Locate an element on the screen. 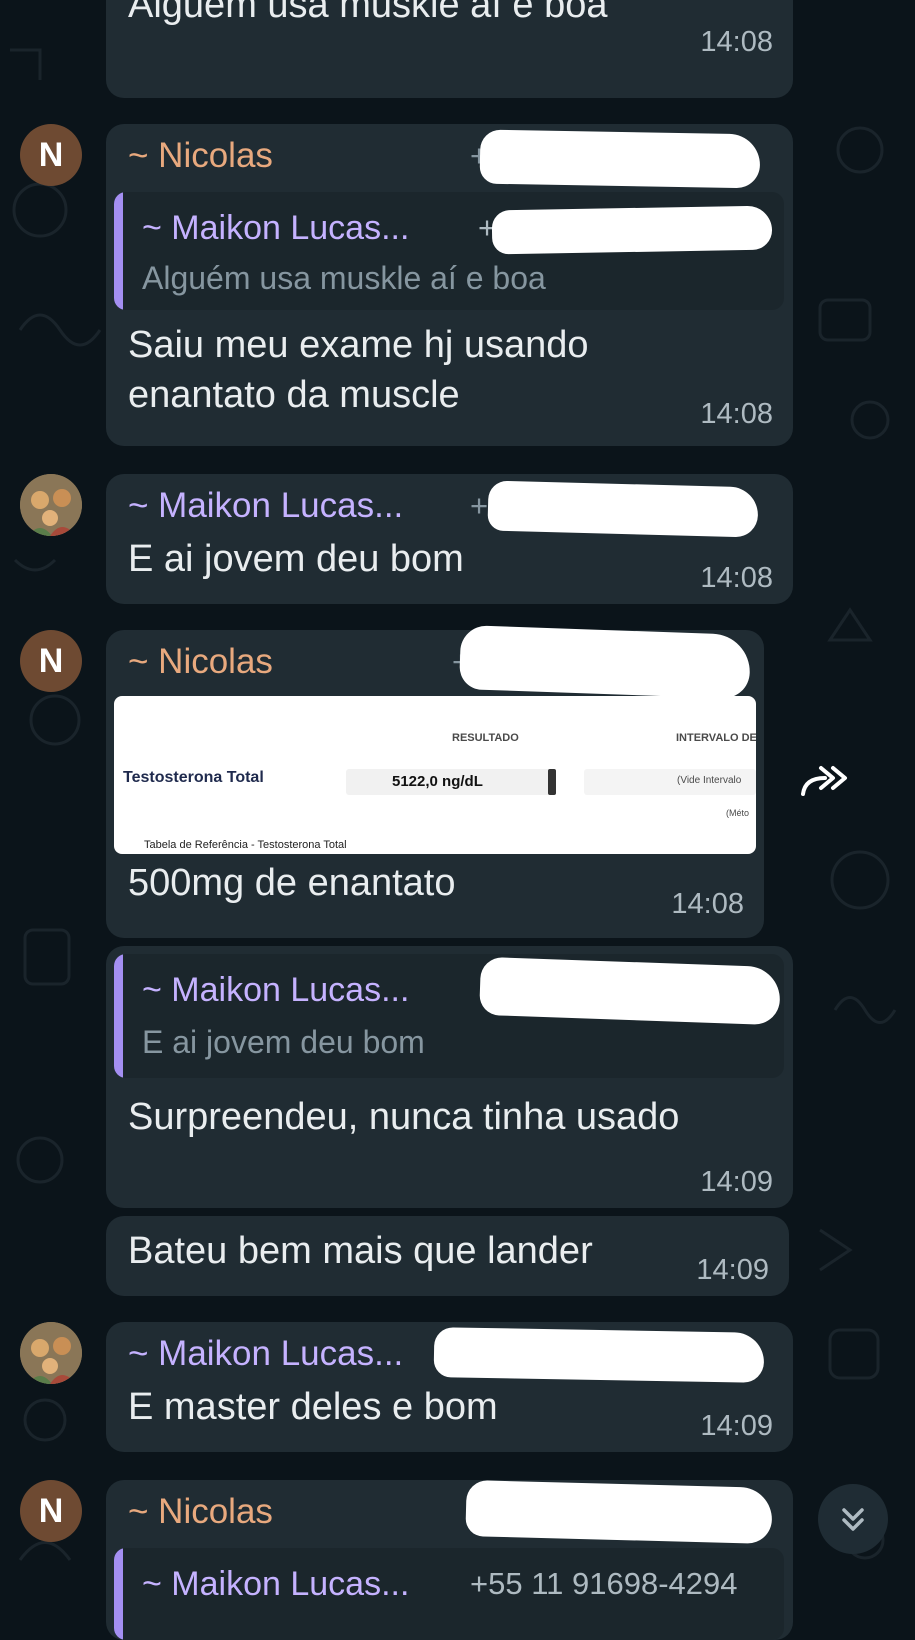  doc-result-marker is located at coordinates (552, 782).